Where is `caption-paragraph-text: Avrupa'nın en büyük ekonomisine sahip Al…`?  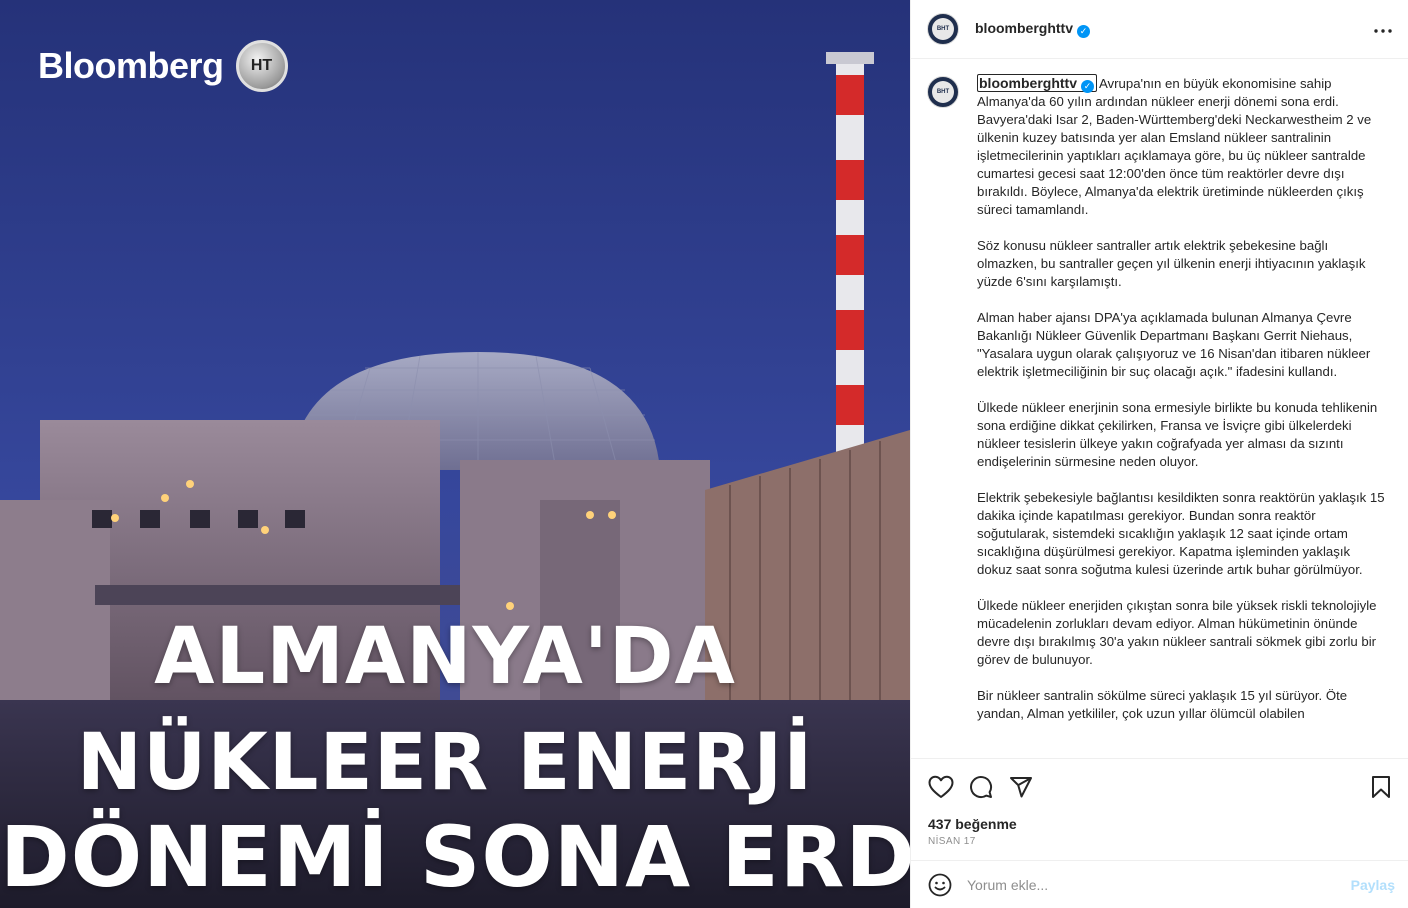
caption-paragraph-text: Avrupa'nın en büyük ekonomisine sahip Al… is located at coordinates (1174, 146).